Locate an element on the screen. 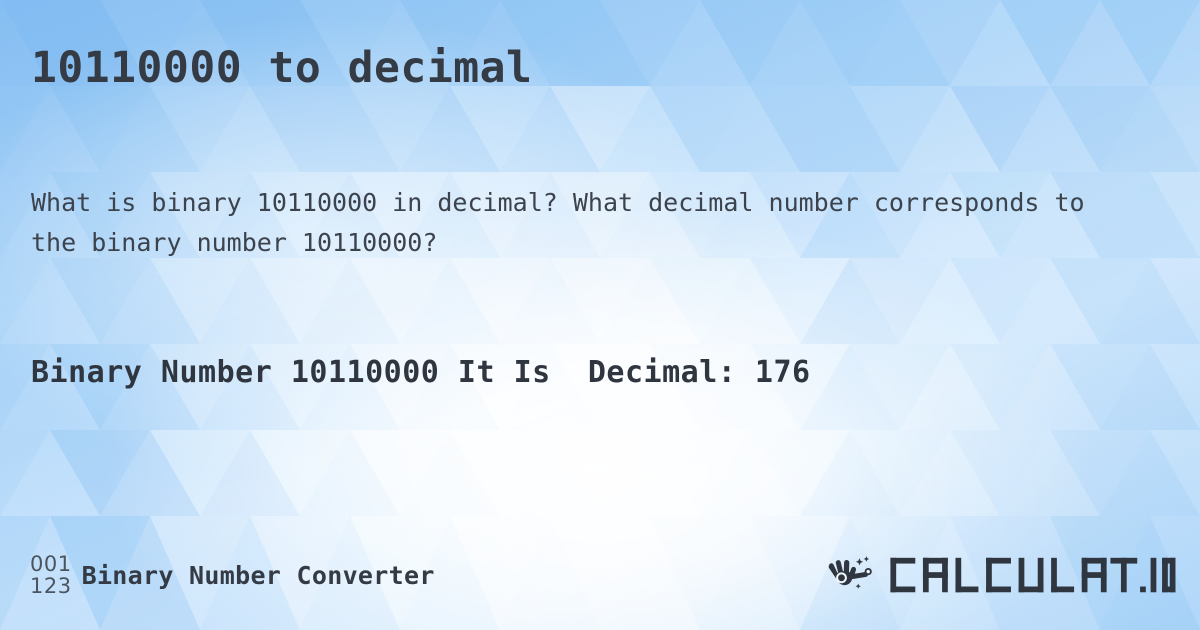 The height and width of the screenshot is (630, 1200). binary-logo-top: 001 is located at coordinates (51, 564).